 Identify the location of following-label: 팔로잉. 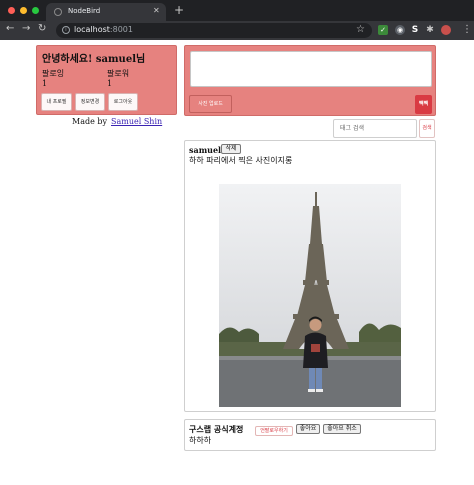
(53, 73).